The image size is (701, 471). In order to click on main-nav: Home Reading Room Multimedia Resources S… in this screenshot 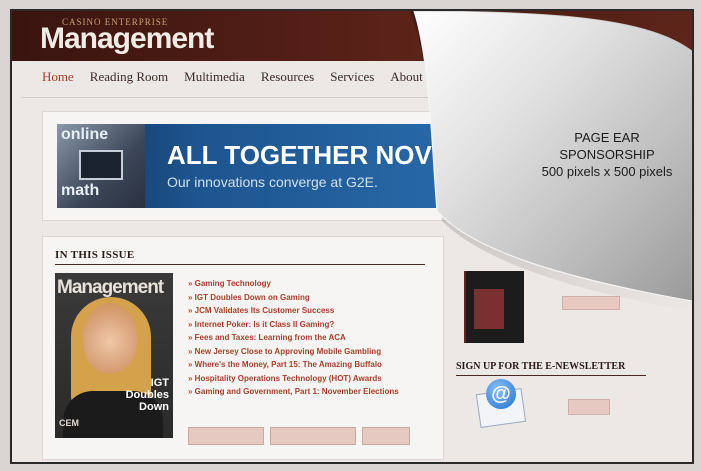, I will do `click(238, 77)`.